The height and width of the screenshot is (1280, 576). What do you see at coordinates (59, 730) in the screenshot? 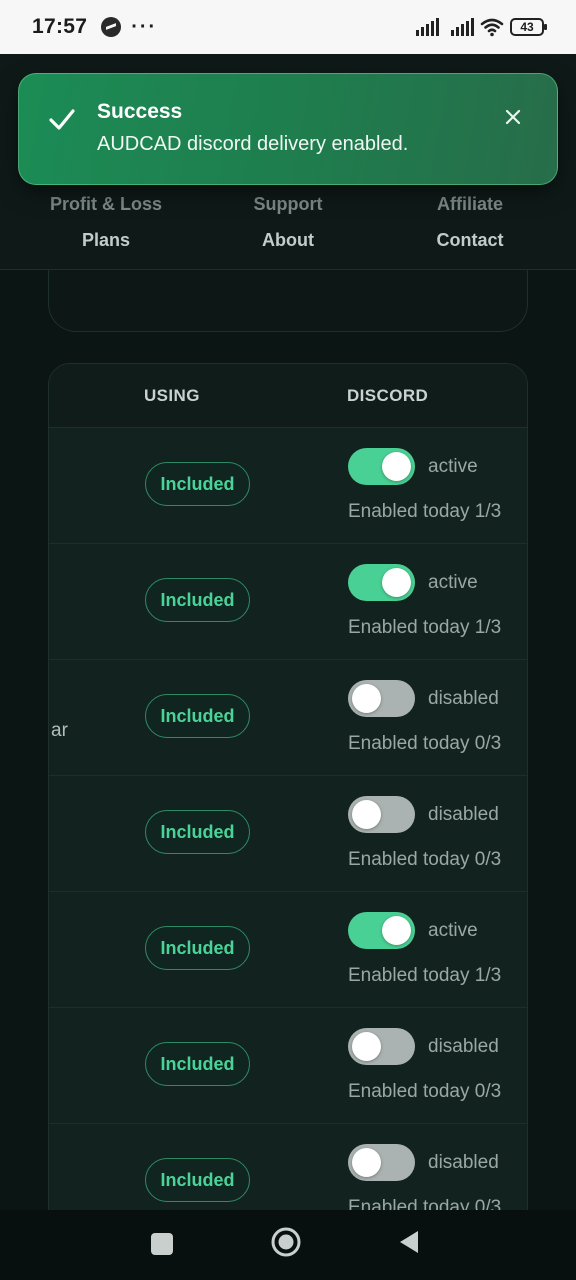
I see `row-symbol-cell: ar` at bounding box center [59, 730].